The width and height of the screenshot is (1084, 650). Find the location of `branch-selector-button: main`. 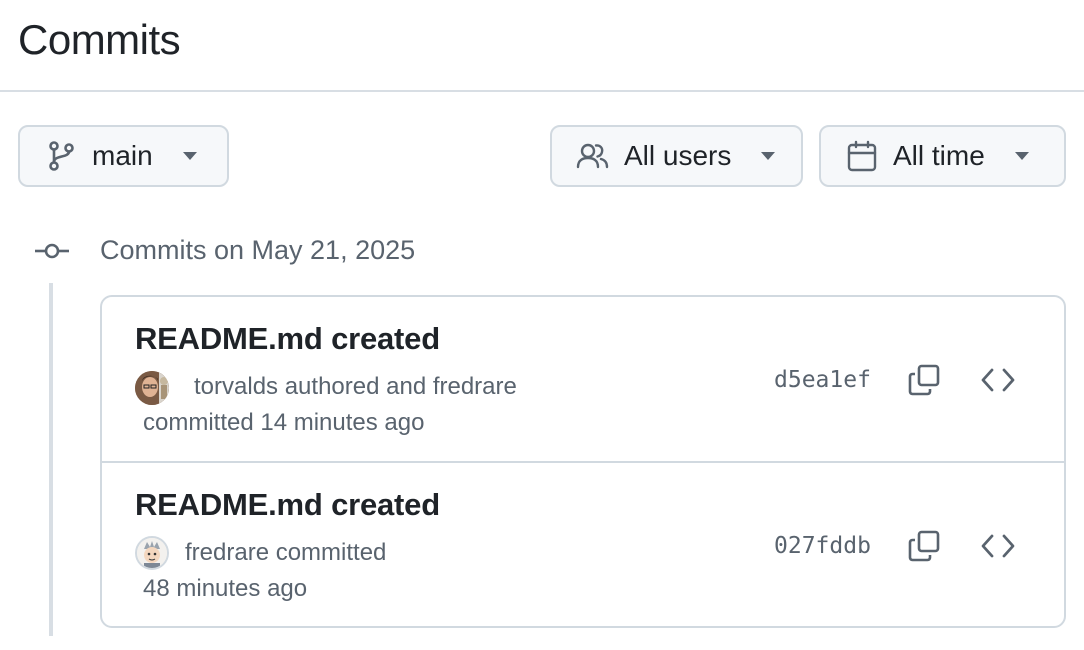

branch-selector-button: main is located at coordinates (123, 156).